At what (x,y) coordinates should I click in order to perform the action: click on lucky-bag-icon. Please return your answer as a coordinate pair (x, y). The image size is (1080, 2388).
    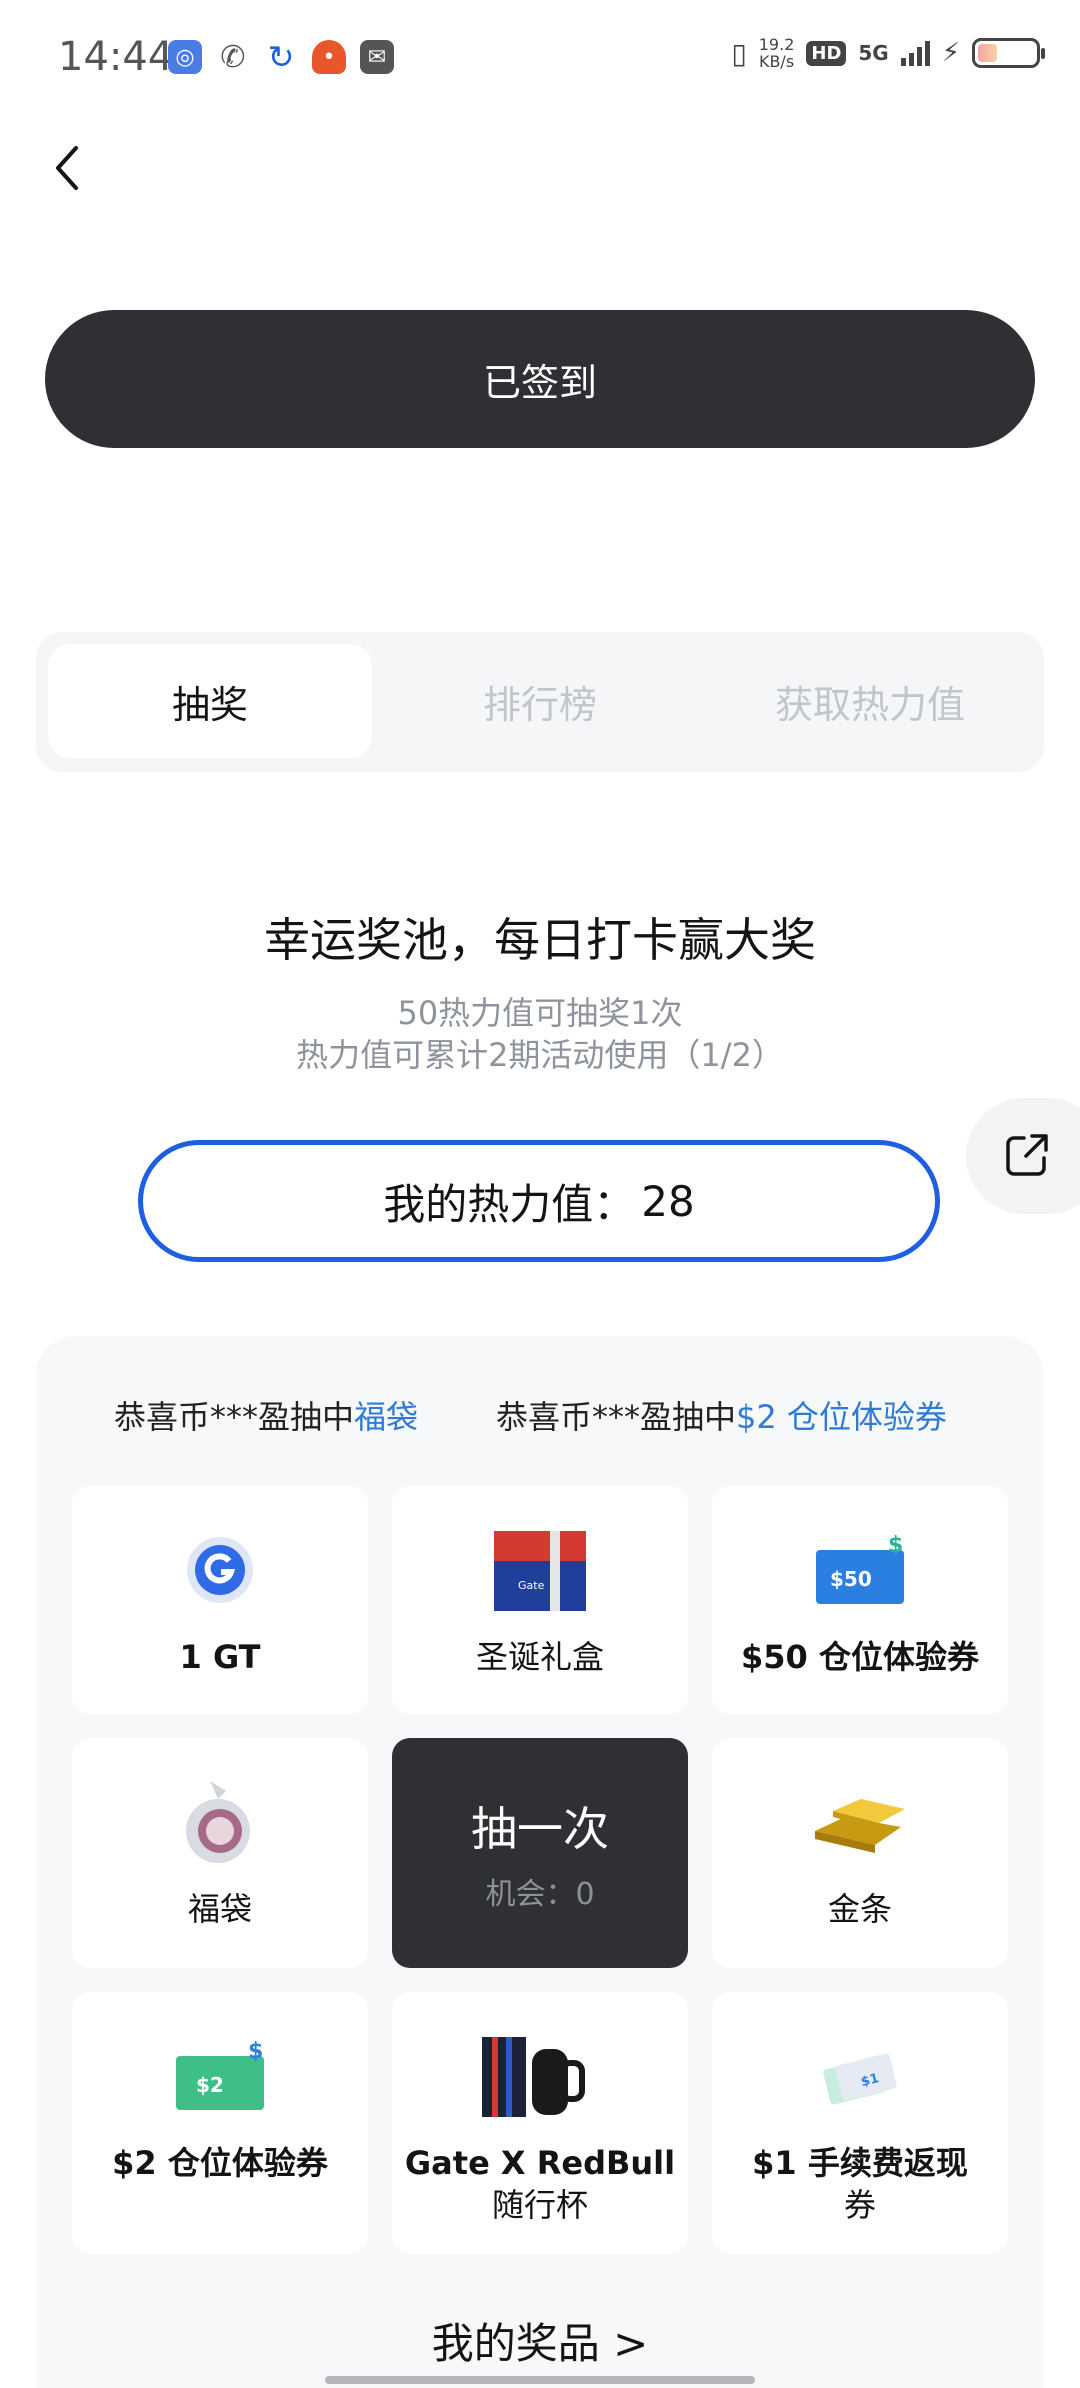
    Looking at the image, I should click on (220, 1822).